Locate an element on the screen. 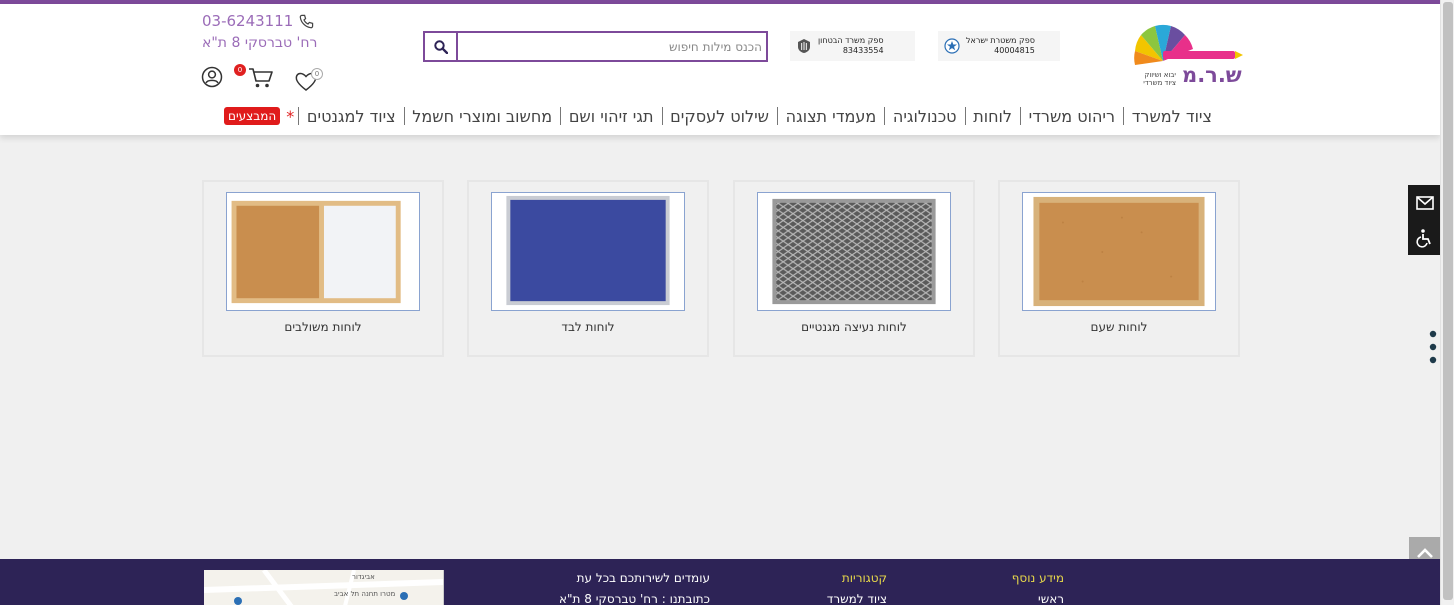 Image resolution: width=1454 pixels, height=605 pixels. search-form is located at coordinates (595, 46).